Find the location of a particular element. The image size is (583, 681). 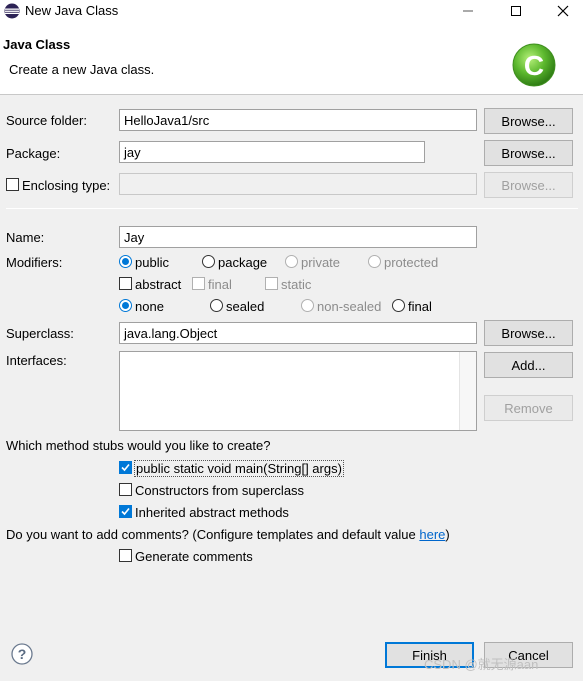

help-icon: ? is located at coordinates (22, 654).